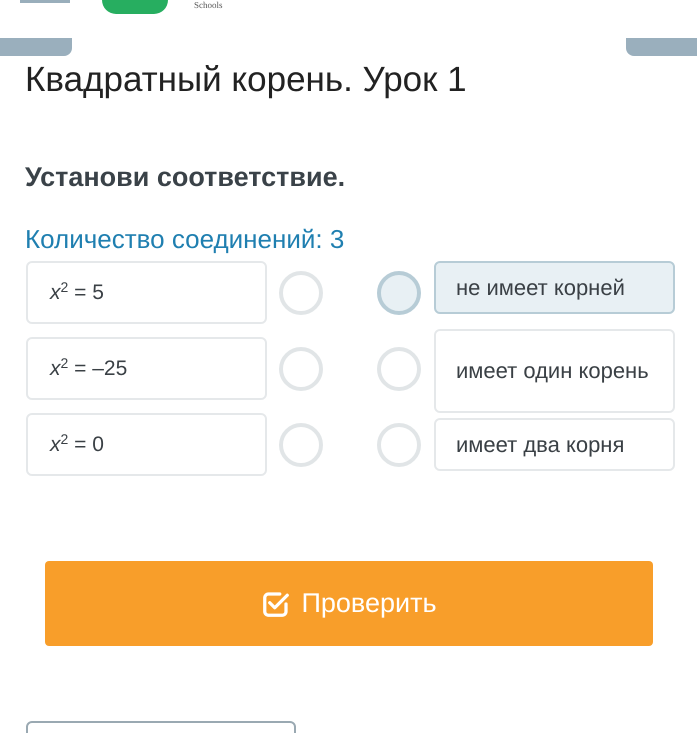 Image resolution: width=697 pixels, height=733 pixels. Describe the element at coordinates (246, 80) in the screenshot. I see `lesson-title: Квадратный корень. Урок 1` at that location.